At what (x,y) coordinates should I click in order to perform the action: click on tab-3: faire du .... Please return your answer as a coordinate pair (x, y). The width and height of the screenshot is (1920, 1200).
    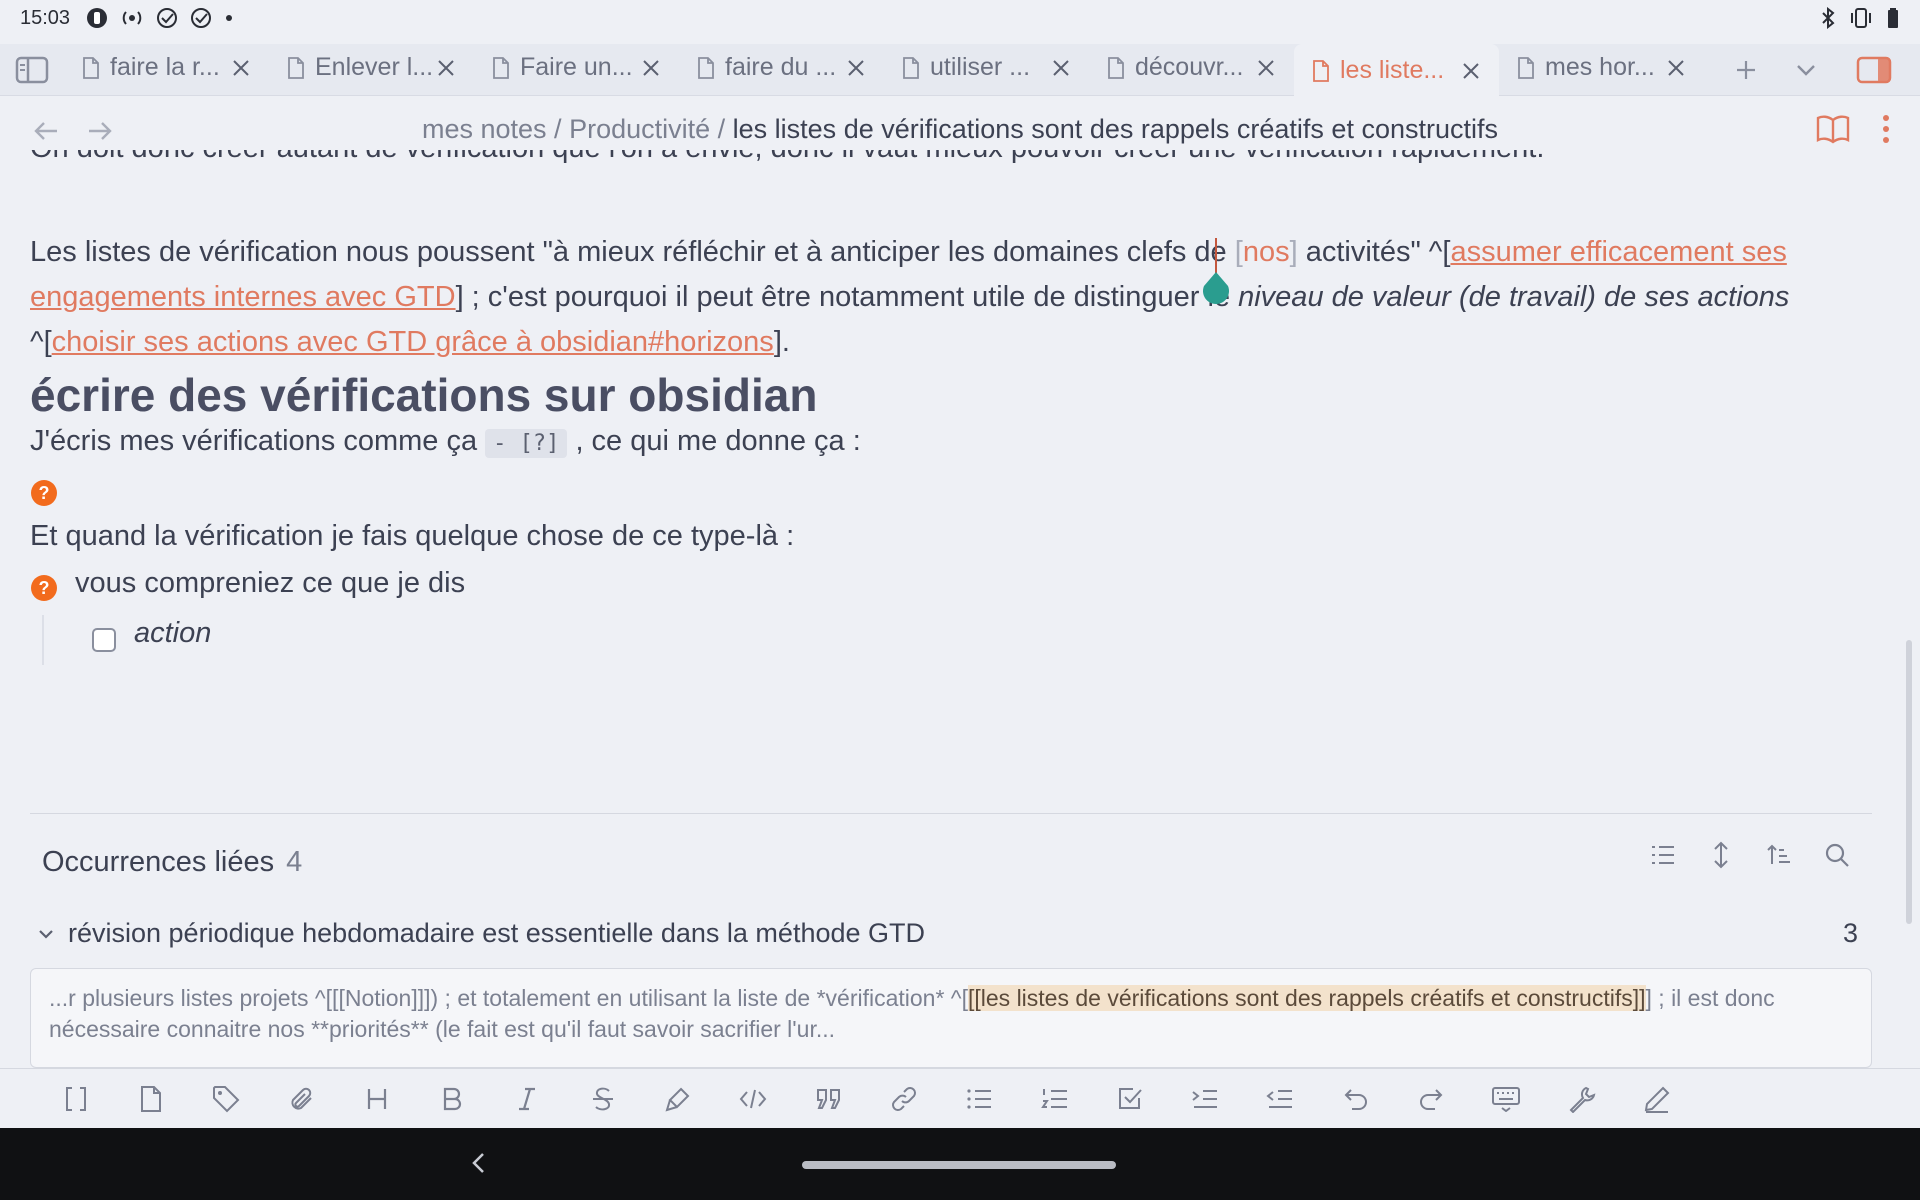
    Looking at the image, I should click on (781, 68).